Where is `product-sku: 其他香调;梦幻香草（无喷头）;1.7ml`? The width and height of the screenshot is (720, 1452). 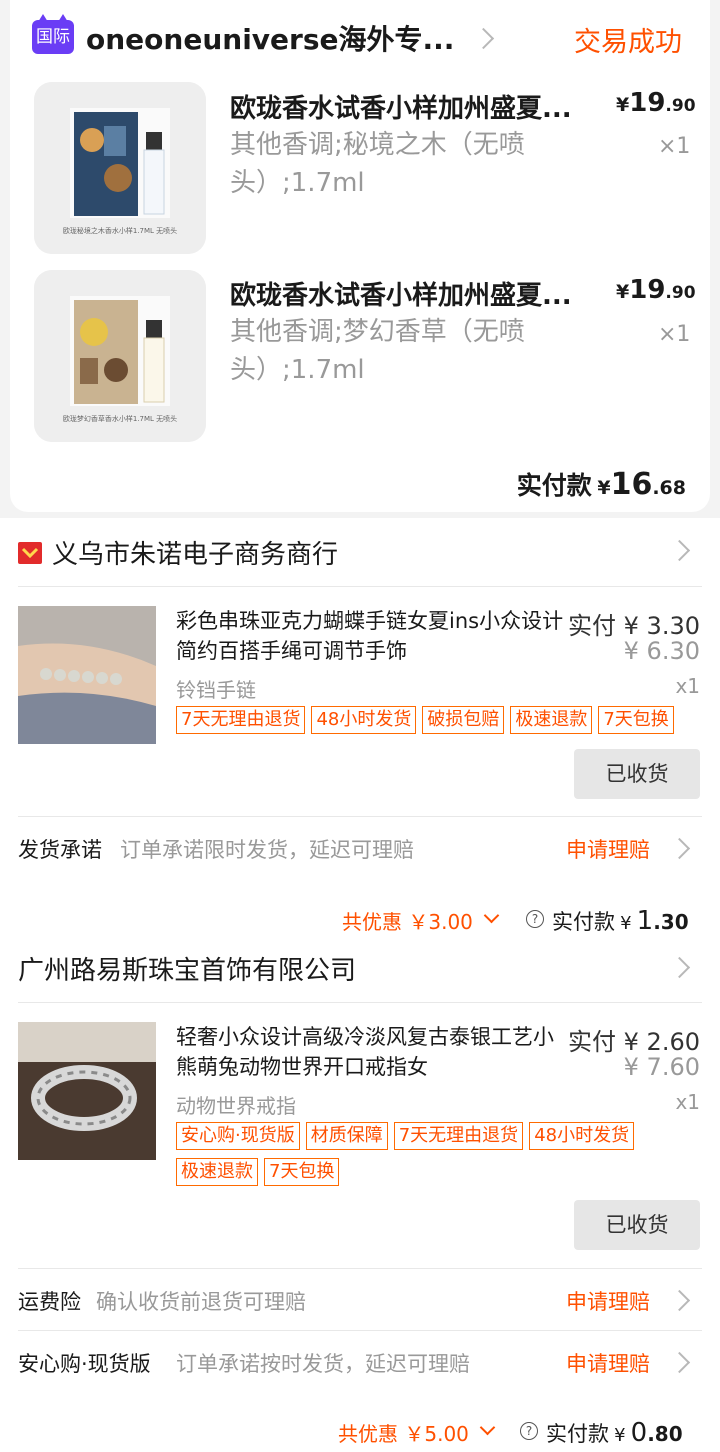 product-sku: 其他香调;梦幻香草（无喷头）;1.7ml is located at coordinates (377, 351).